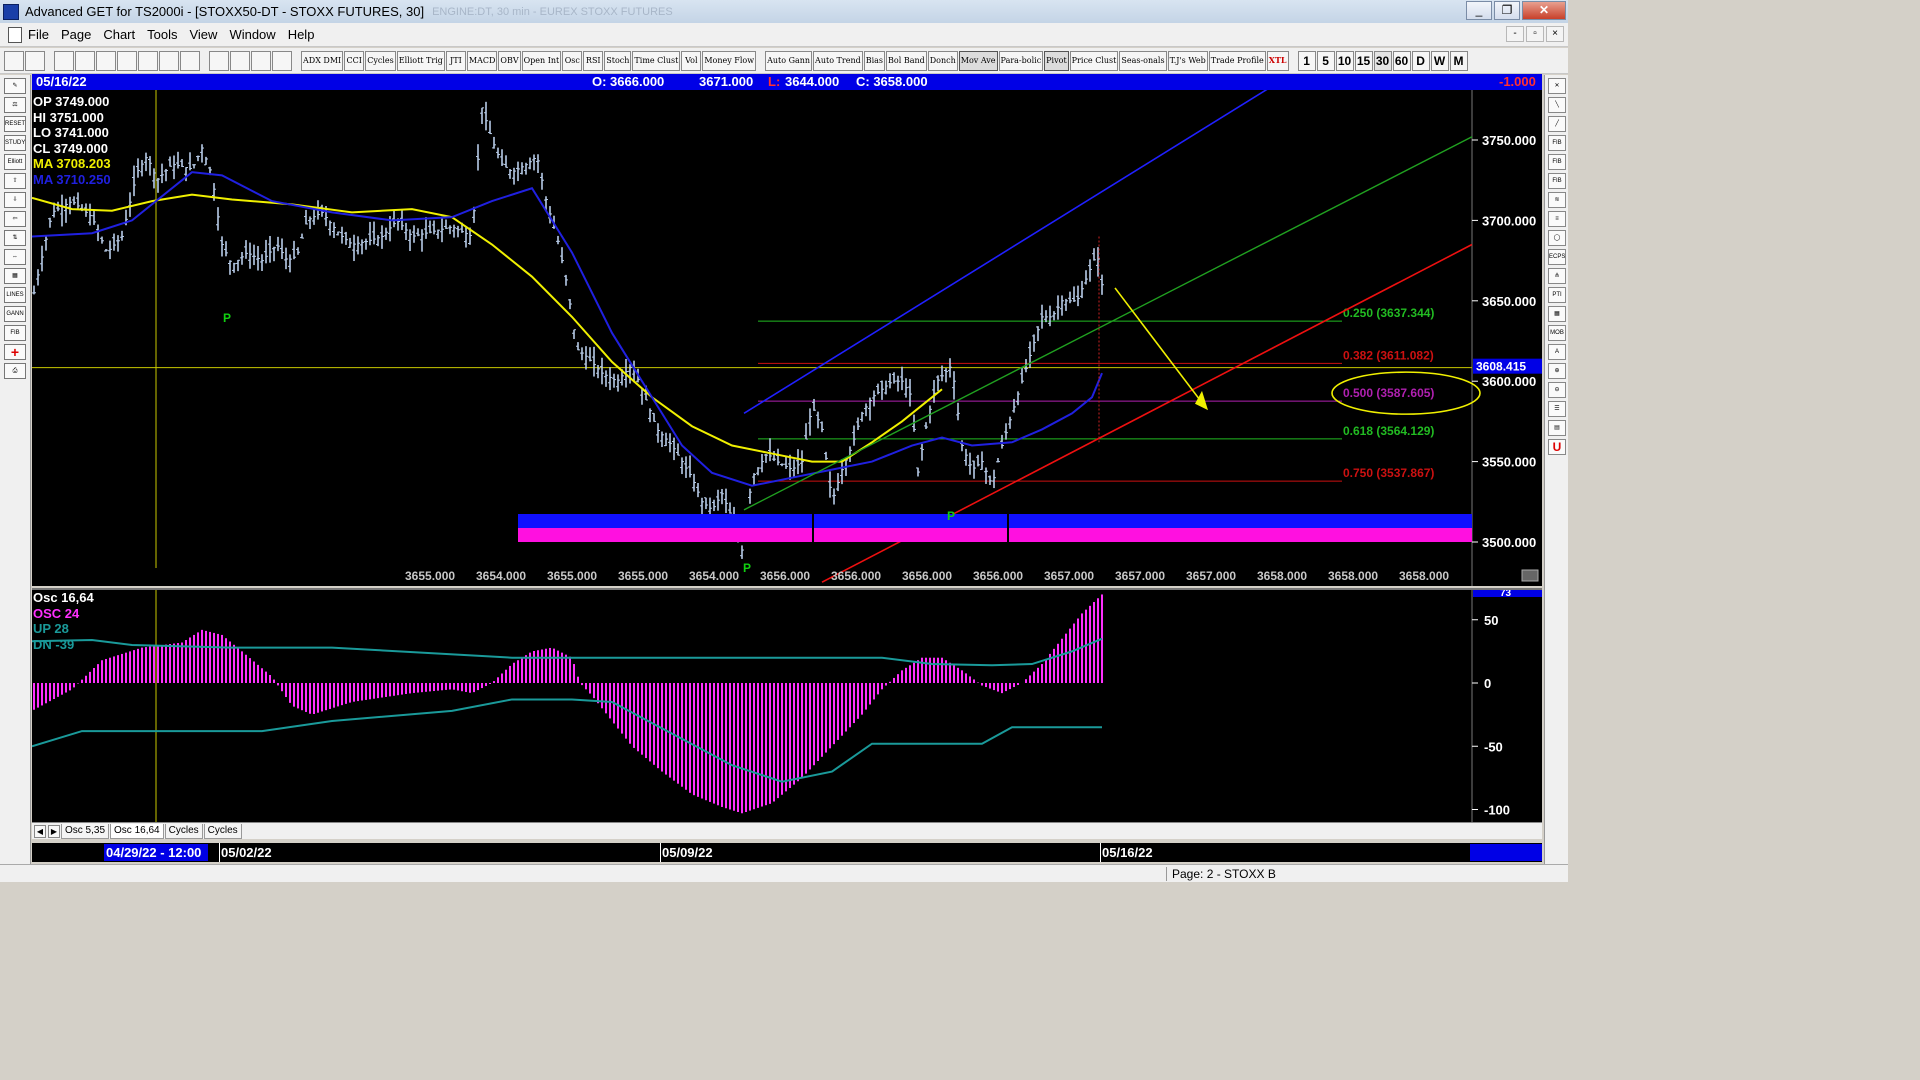 The image size is (1920, 1080). Describe the element at coordinates (1557, 124) in the screenshot. I see `diagonal-tool-icon: ╱` at that location.